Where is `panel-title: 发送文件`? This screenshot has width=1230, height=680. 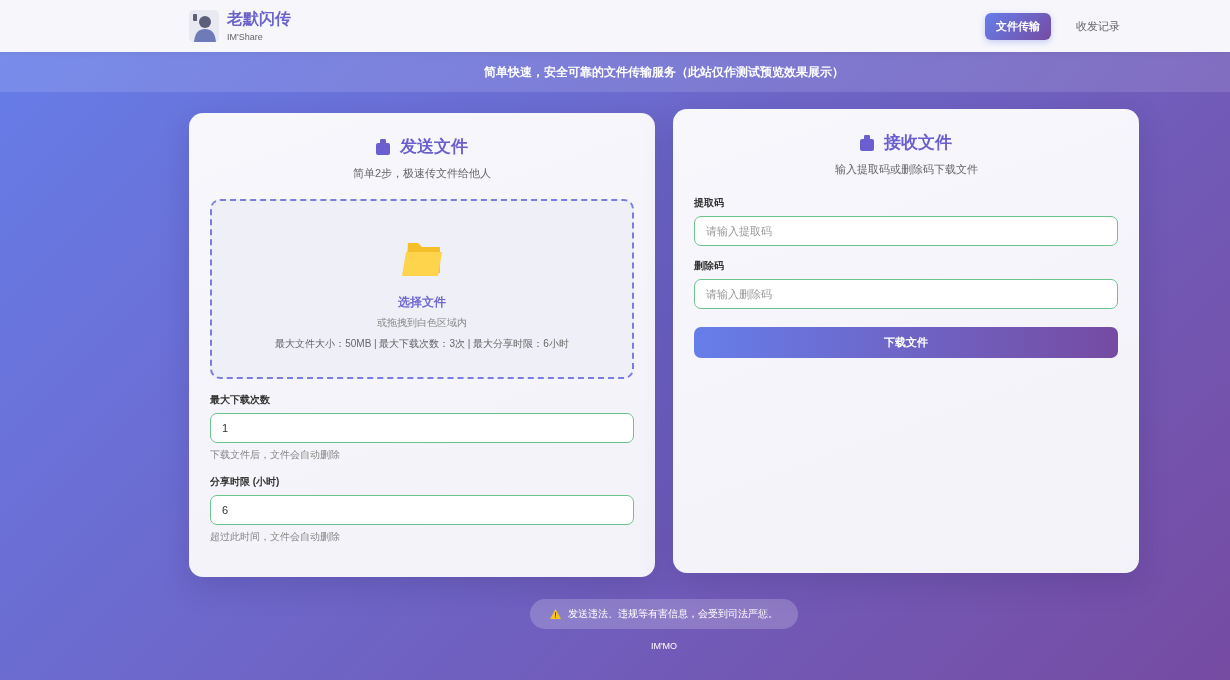 panel-title: 发送文件 is located at coordinates (434, 147).